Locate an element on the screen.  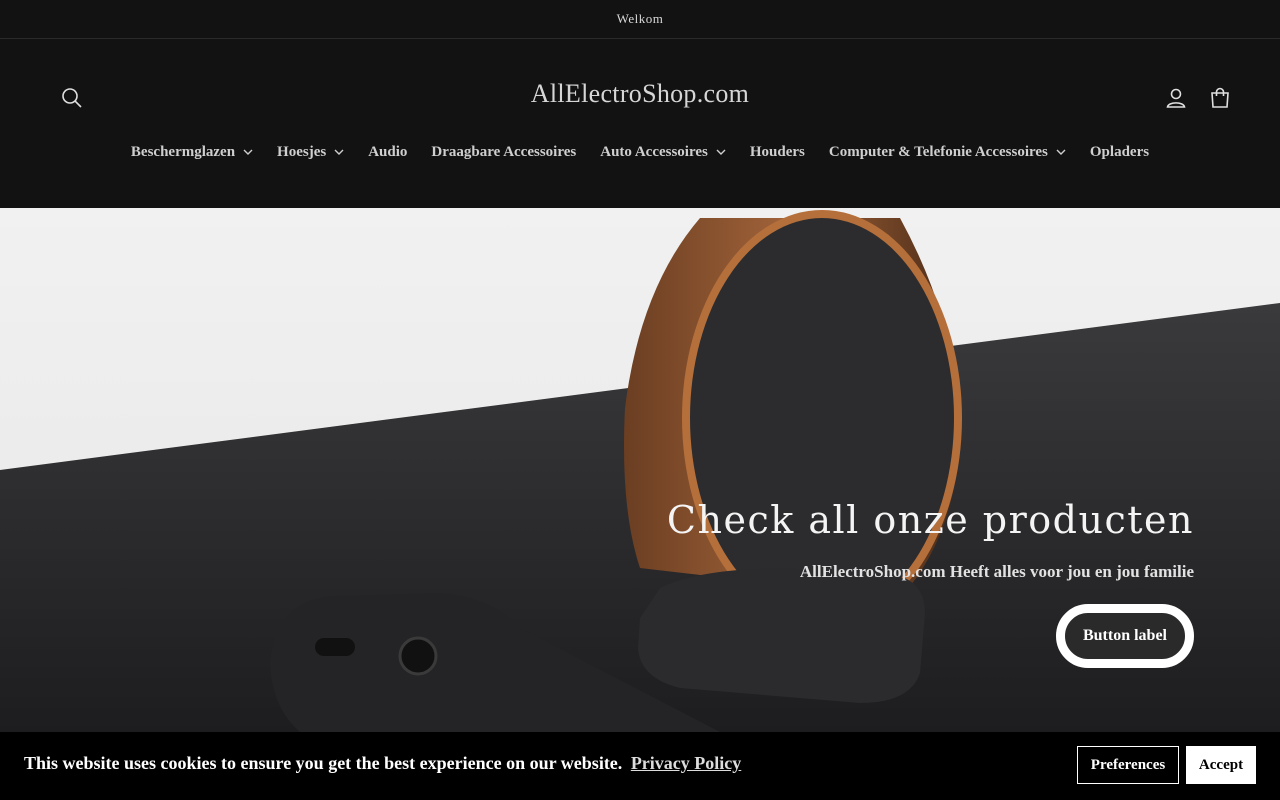
nav-item-hoesjes: Hoesjes is located at coordinates (310, 152).